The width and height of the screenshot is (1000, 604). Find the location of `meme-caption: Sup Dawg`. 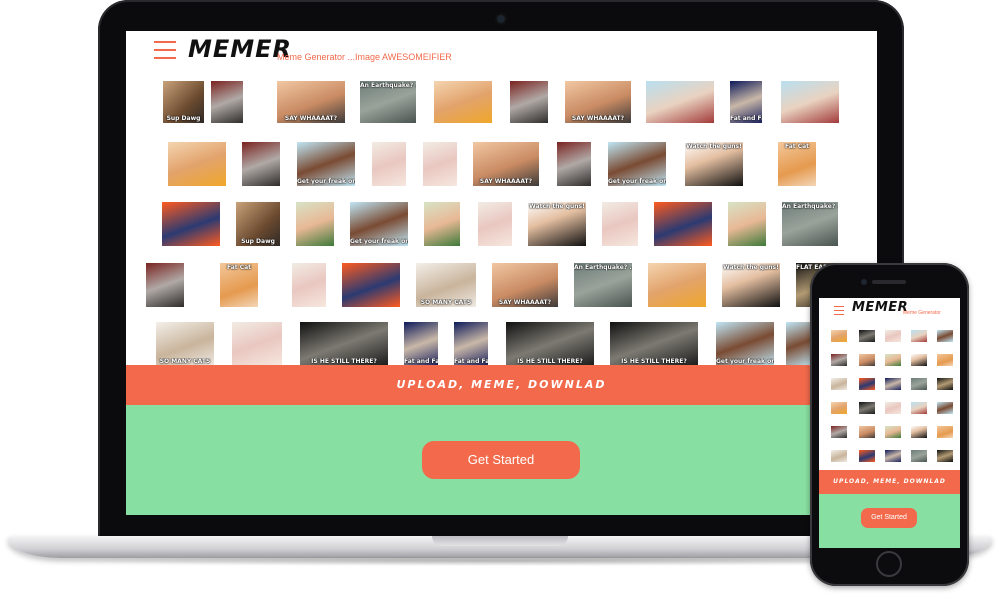

meme-caption: Sup Dawg is located at coordinates (258, 241).